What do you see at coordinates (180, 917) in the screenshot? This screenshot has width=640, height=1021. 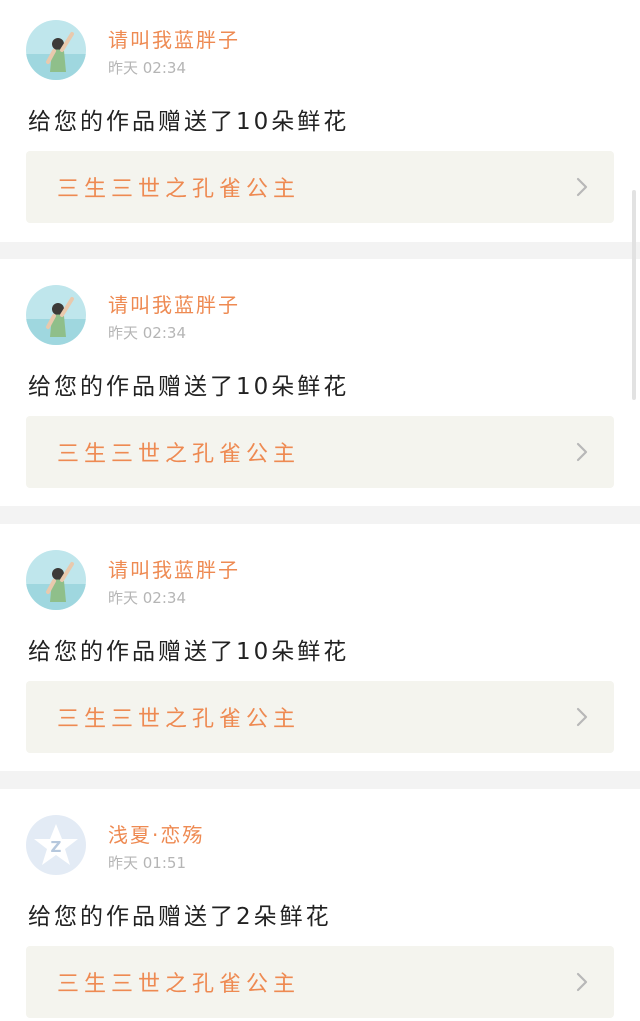 I see `gift-message: 给您的作品赠送了2朵鲜花` at bounding box center [180, 917].